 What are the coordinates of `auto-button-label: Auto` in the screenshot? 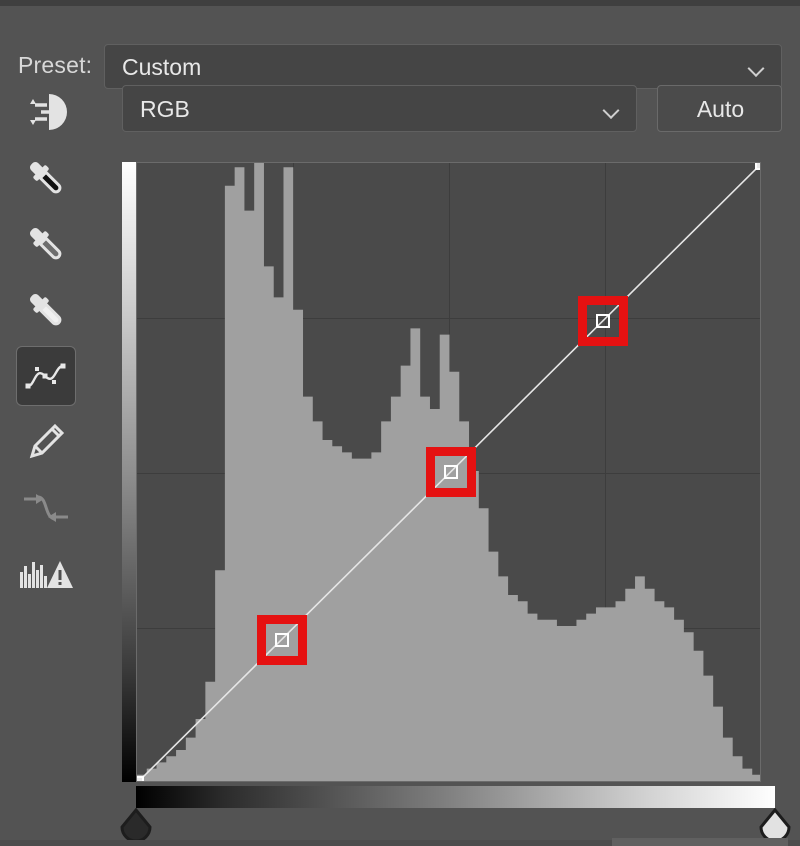 It's located at (720, 109).